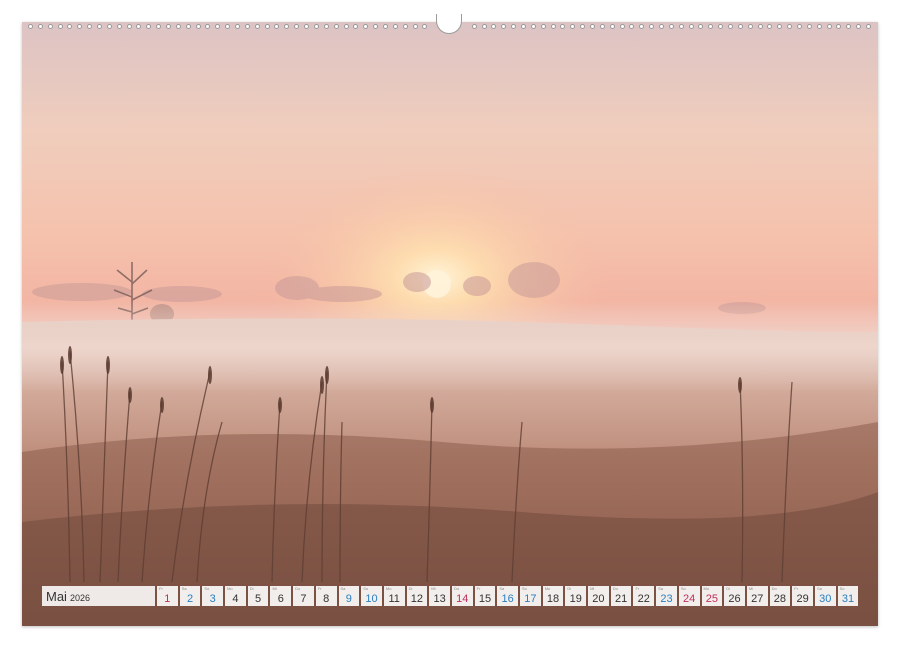 The width and height of the screenshot is (899, 648). What do you see at coordinates (235, 599) in the screenshot?
I see `day-number: 4` at bounding box center [235, 599].